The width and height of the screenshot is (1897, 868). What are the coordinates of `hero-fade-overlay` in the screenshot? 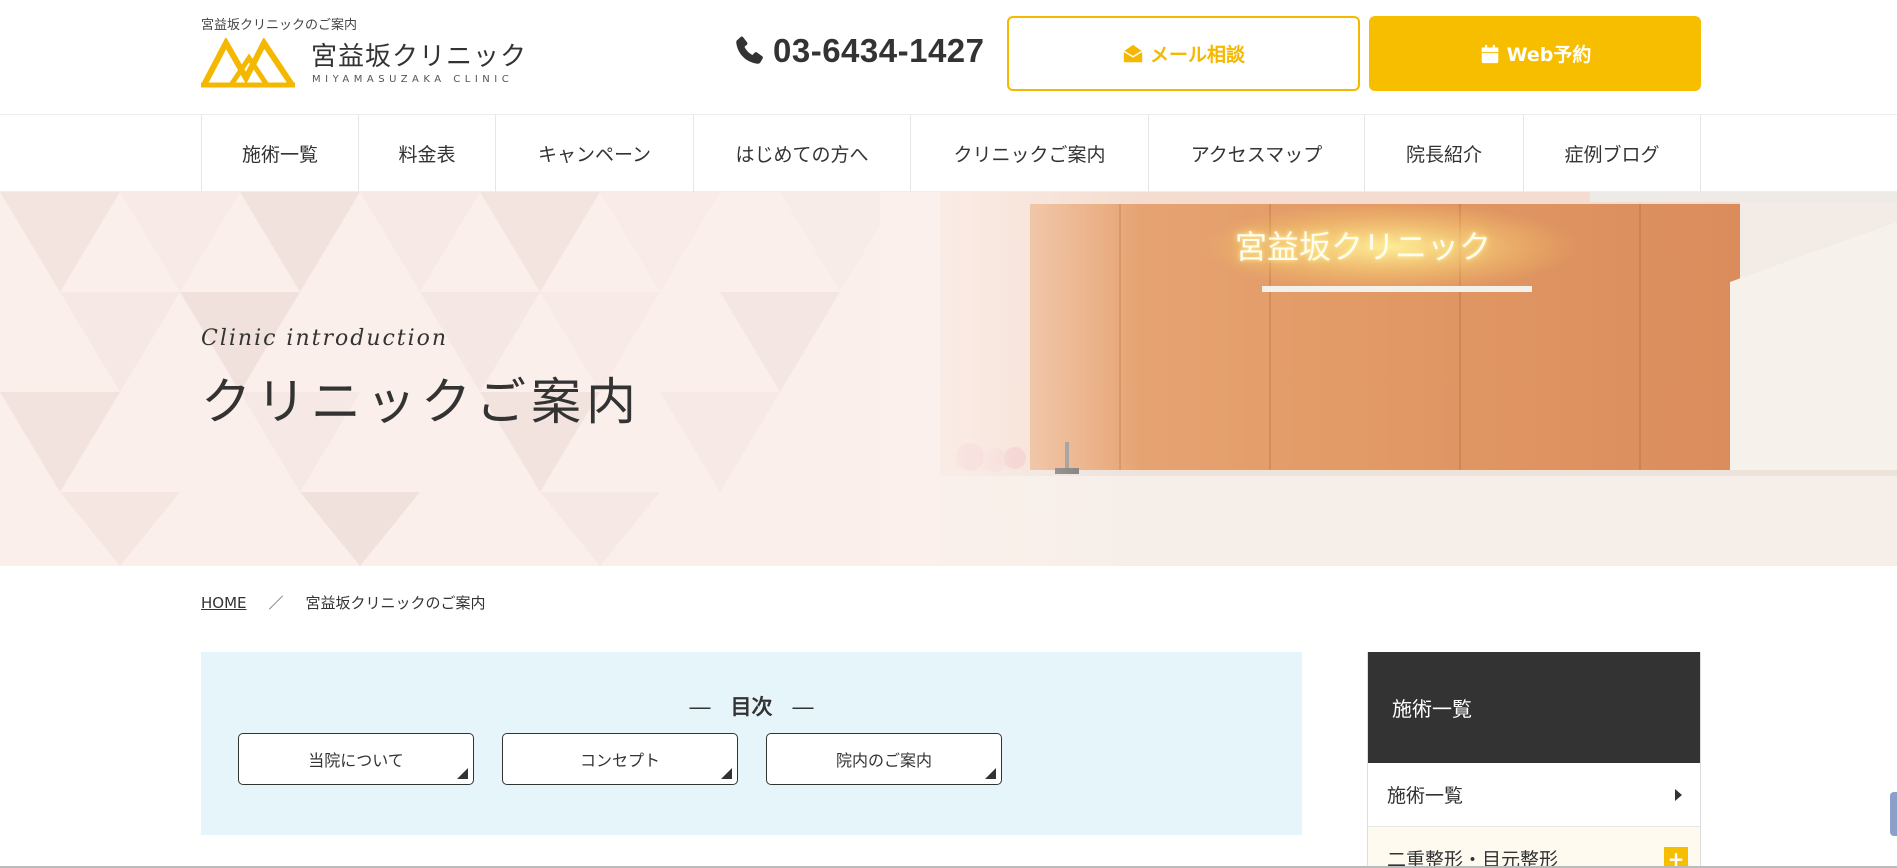 It's located at (1010, 379).